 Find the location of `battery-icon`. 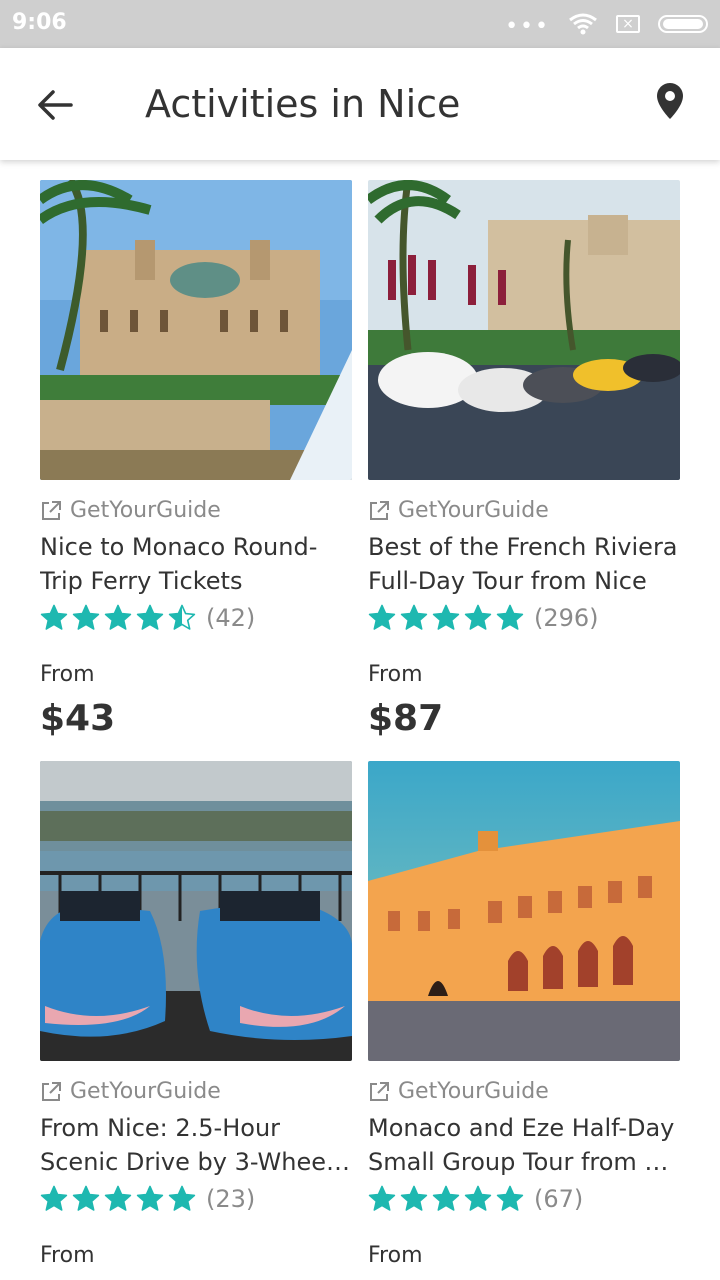

battery-icon is located at coordinates (683, 24).